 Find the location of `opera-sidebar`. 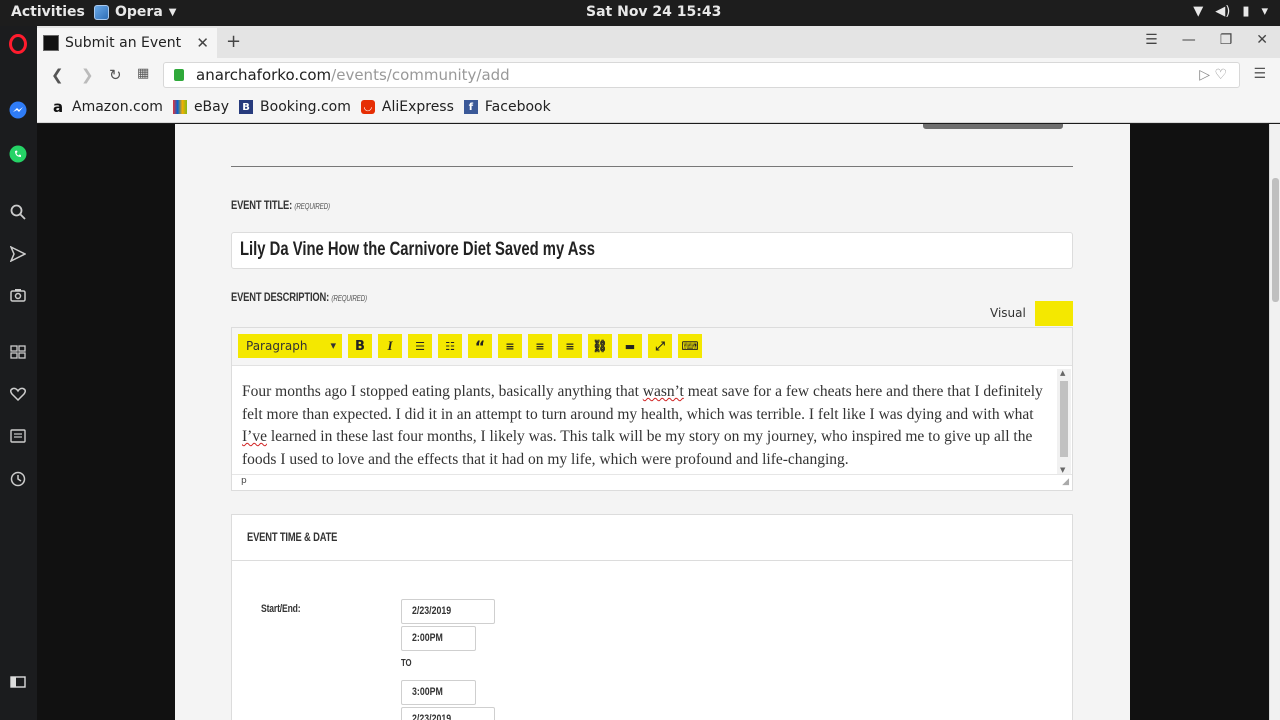

opera-sidebar is located at coordinates (18, 373).